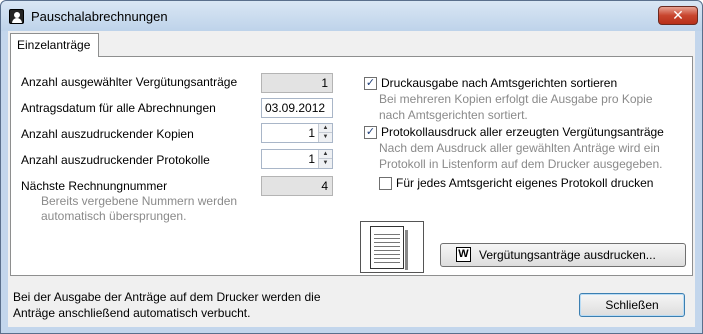  I want to click on count-selected-label: Anzahl ausgewählter Vergütungsanträge, so click(129, 82).